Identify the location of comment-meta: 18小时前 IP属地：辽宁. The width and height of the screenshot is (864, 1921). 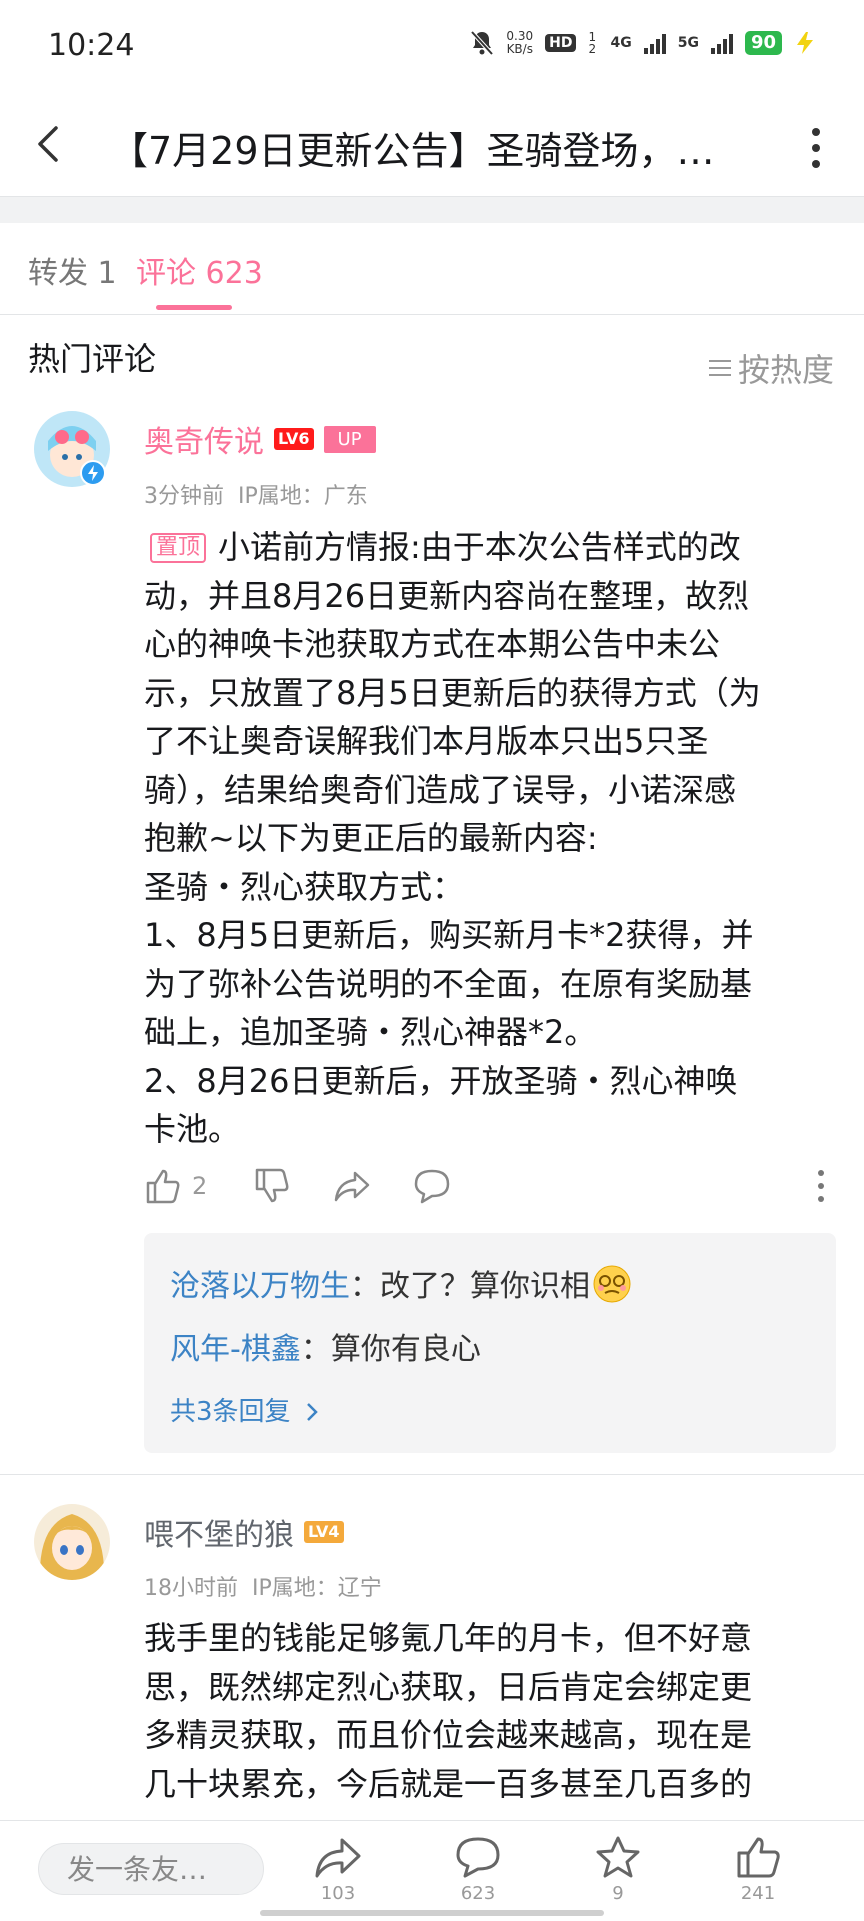
(263, 1586).